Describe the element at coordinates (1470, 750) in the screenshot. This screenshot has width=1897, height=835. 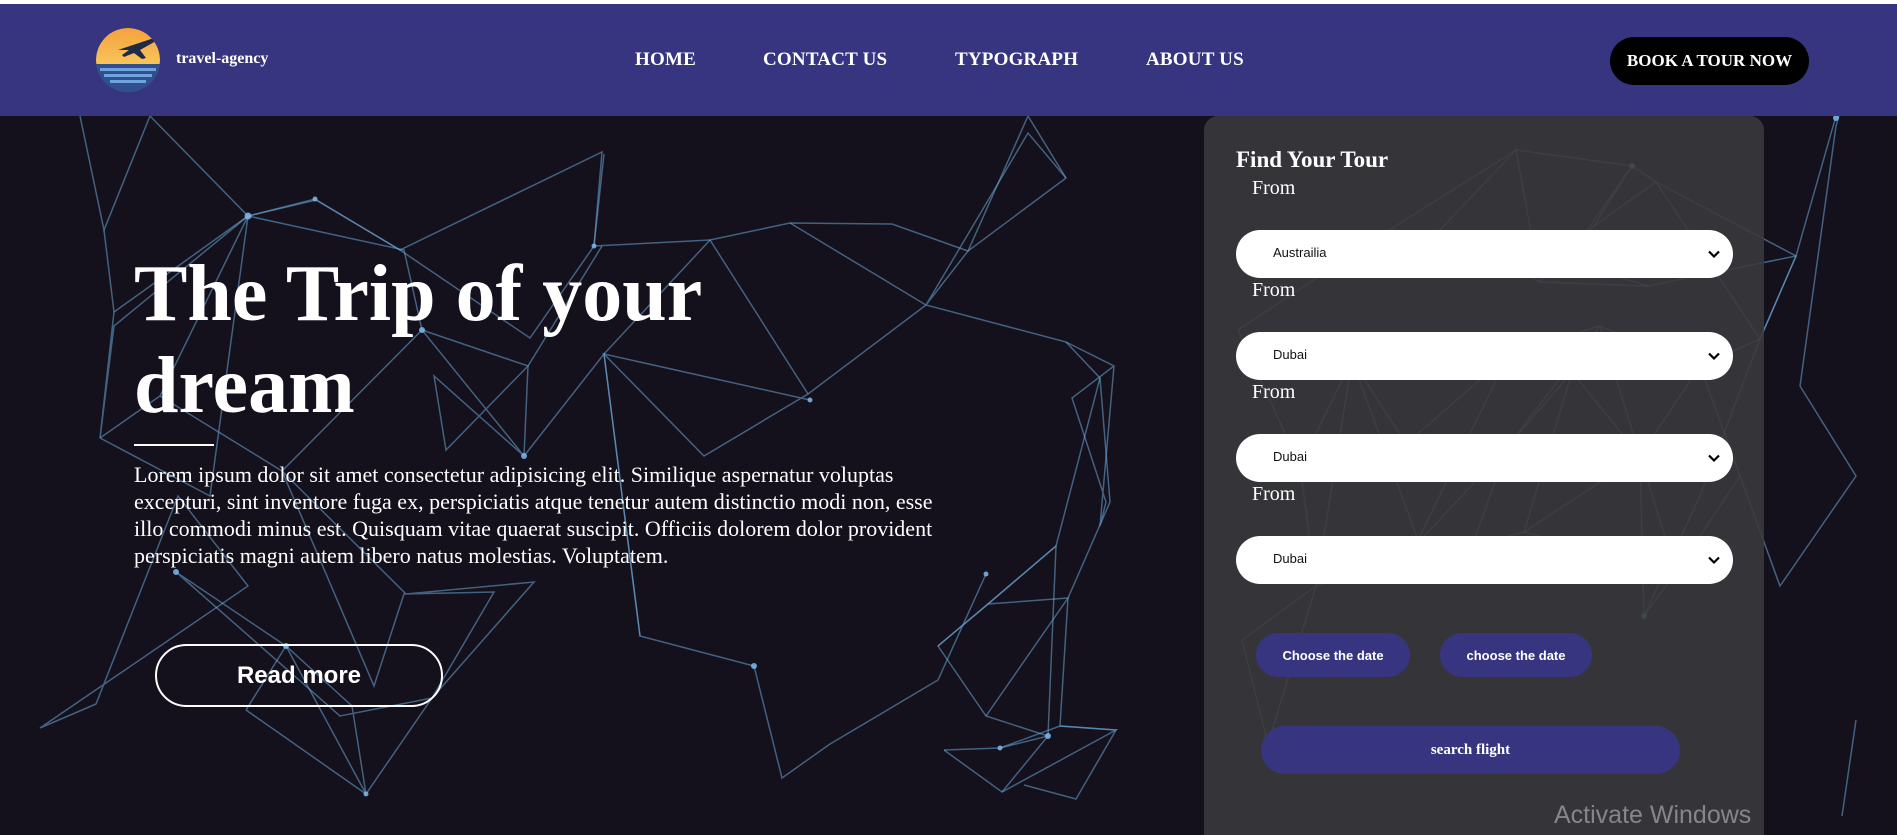
I see `search-flight-button: search flight` at that location.